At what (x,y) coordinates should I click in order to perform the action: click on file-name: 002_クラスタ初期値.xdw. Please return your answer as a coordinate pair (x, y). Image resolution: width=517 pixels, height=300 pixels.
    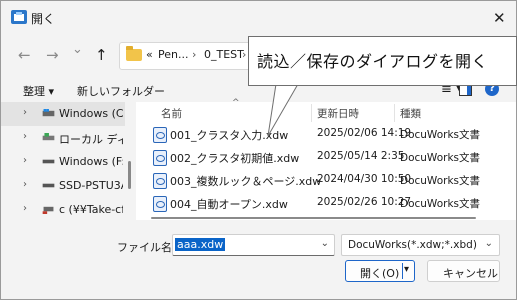
    Looking at the image, I should click on (235, 158).